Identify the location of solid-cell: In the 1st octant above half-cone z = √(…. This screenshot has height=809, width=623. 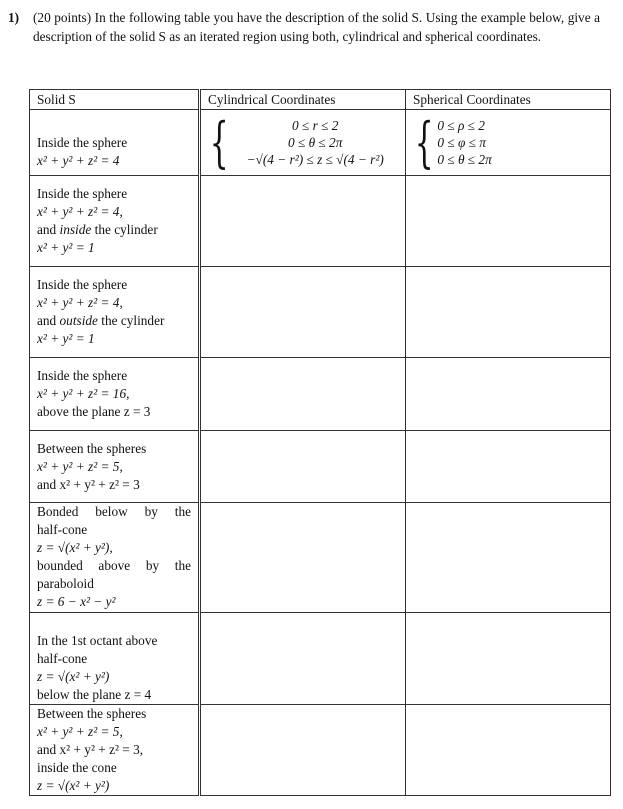
(114, 658).